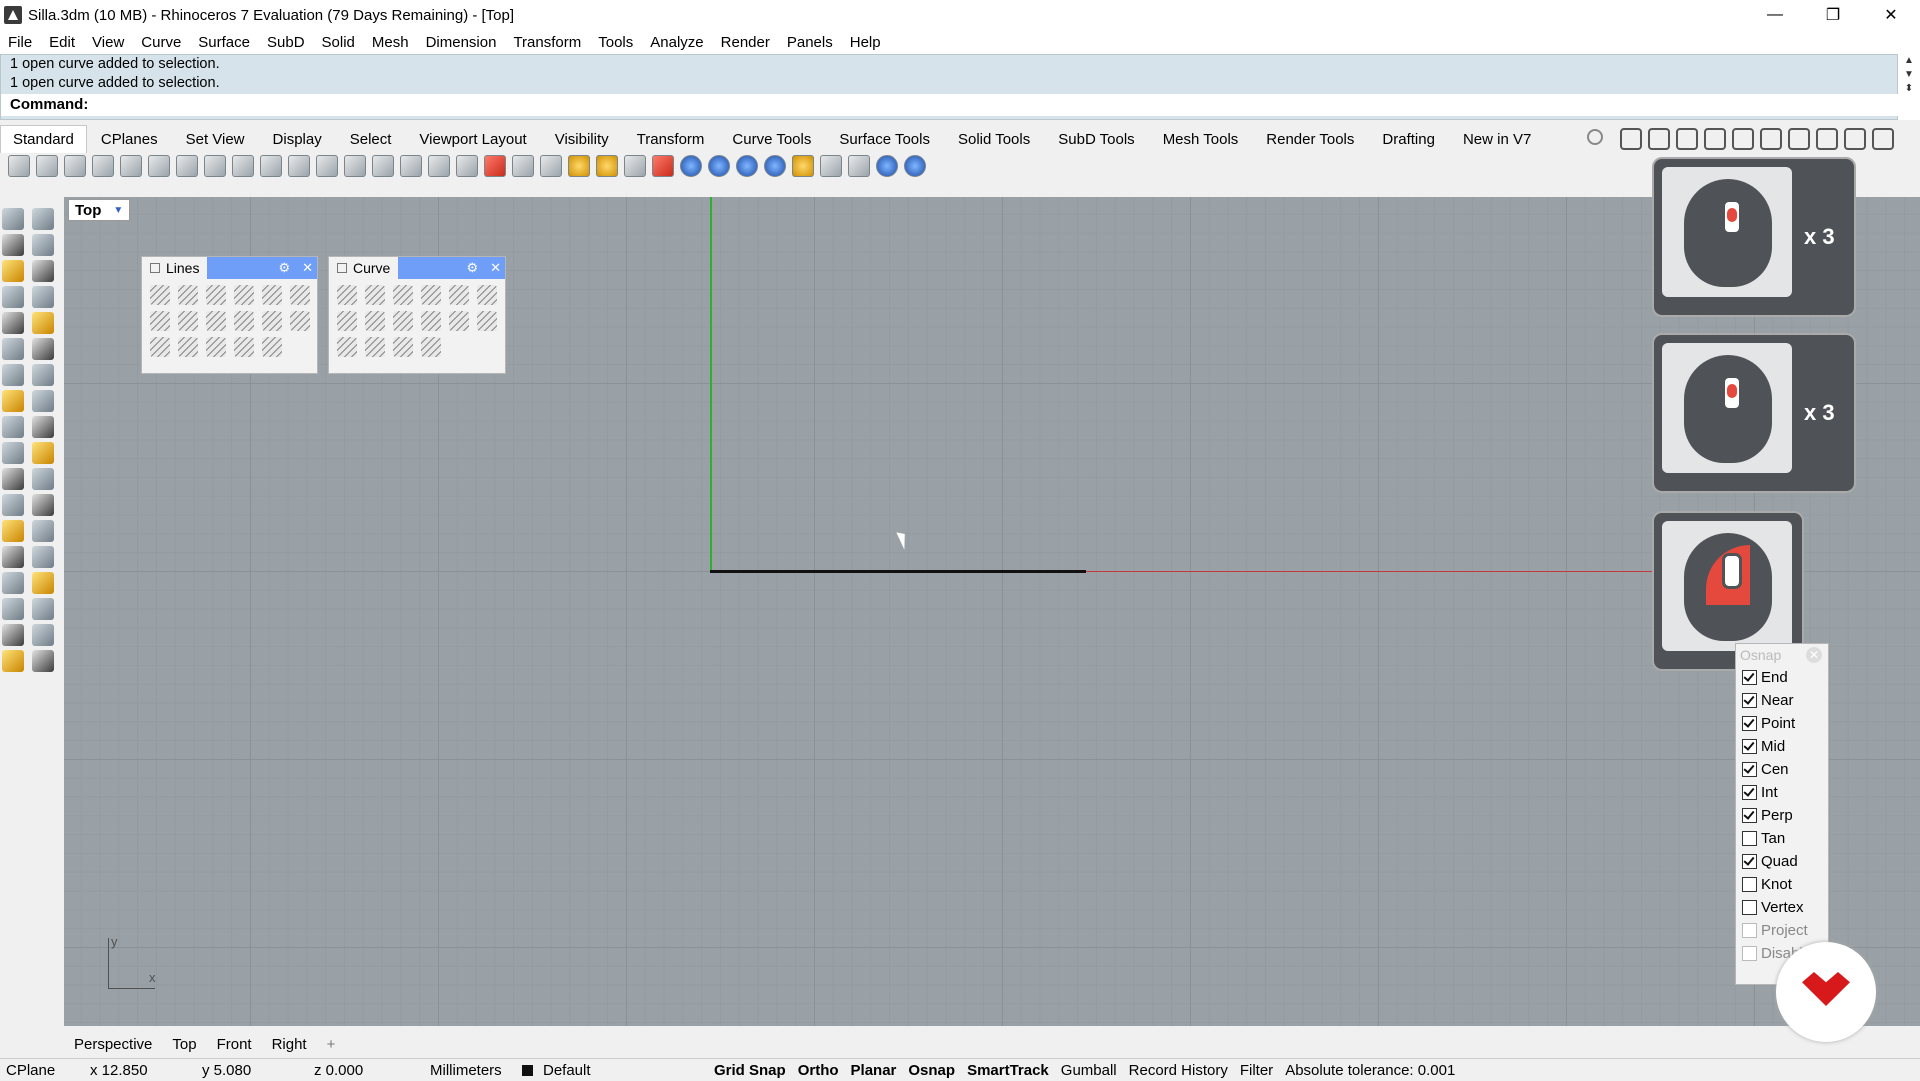  I want to click on check-icon, so click(43, 635).